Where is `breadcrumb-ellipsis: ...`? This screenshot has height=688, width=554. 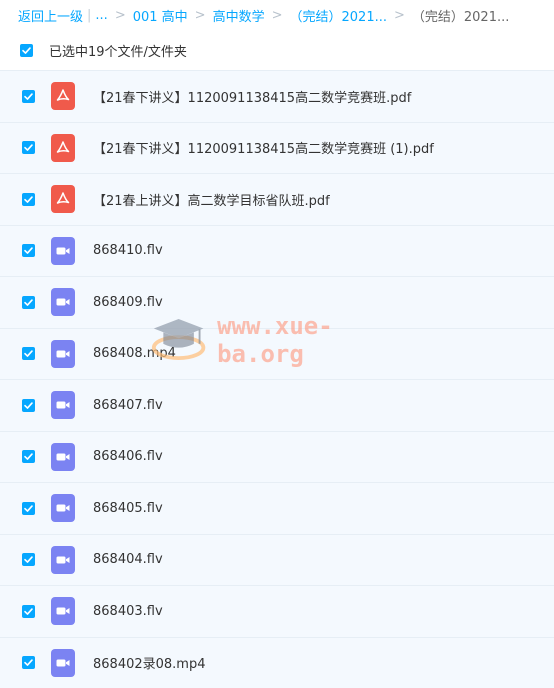
breadcrumb-ellipsis: ... is located at coordinates (101, 15).